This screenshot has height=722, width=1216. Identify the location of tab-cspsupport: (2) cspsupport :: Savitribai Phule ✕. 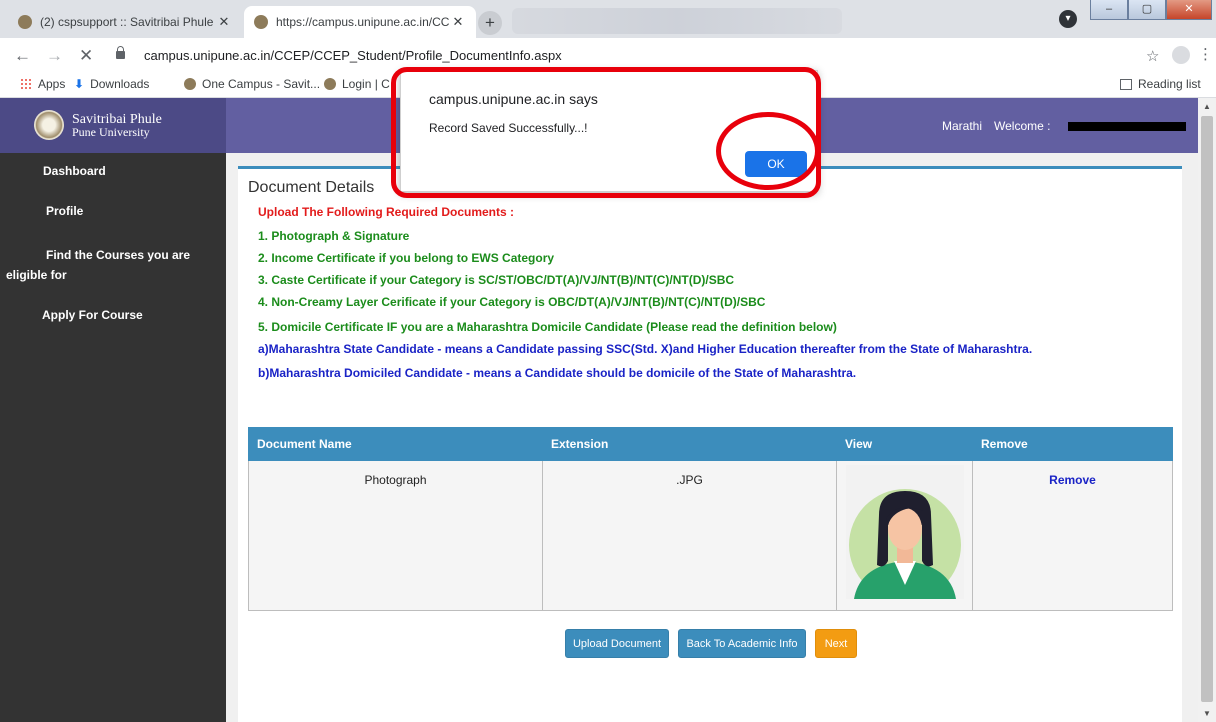
(125, 22).